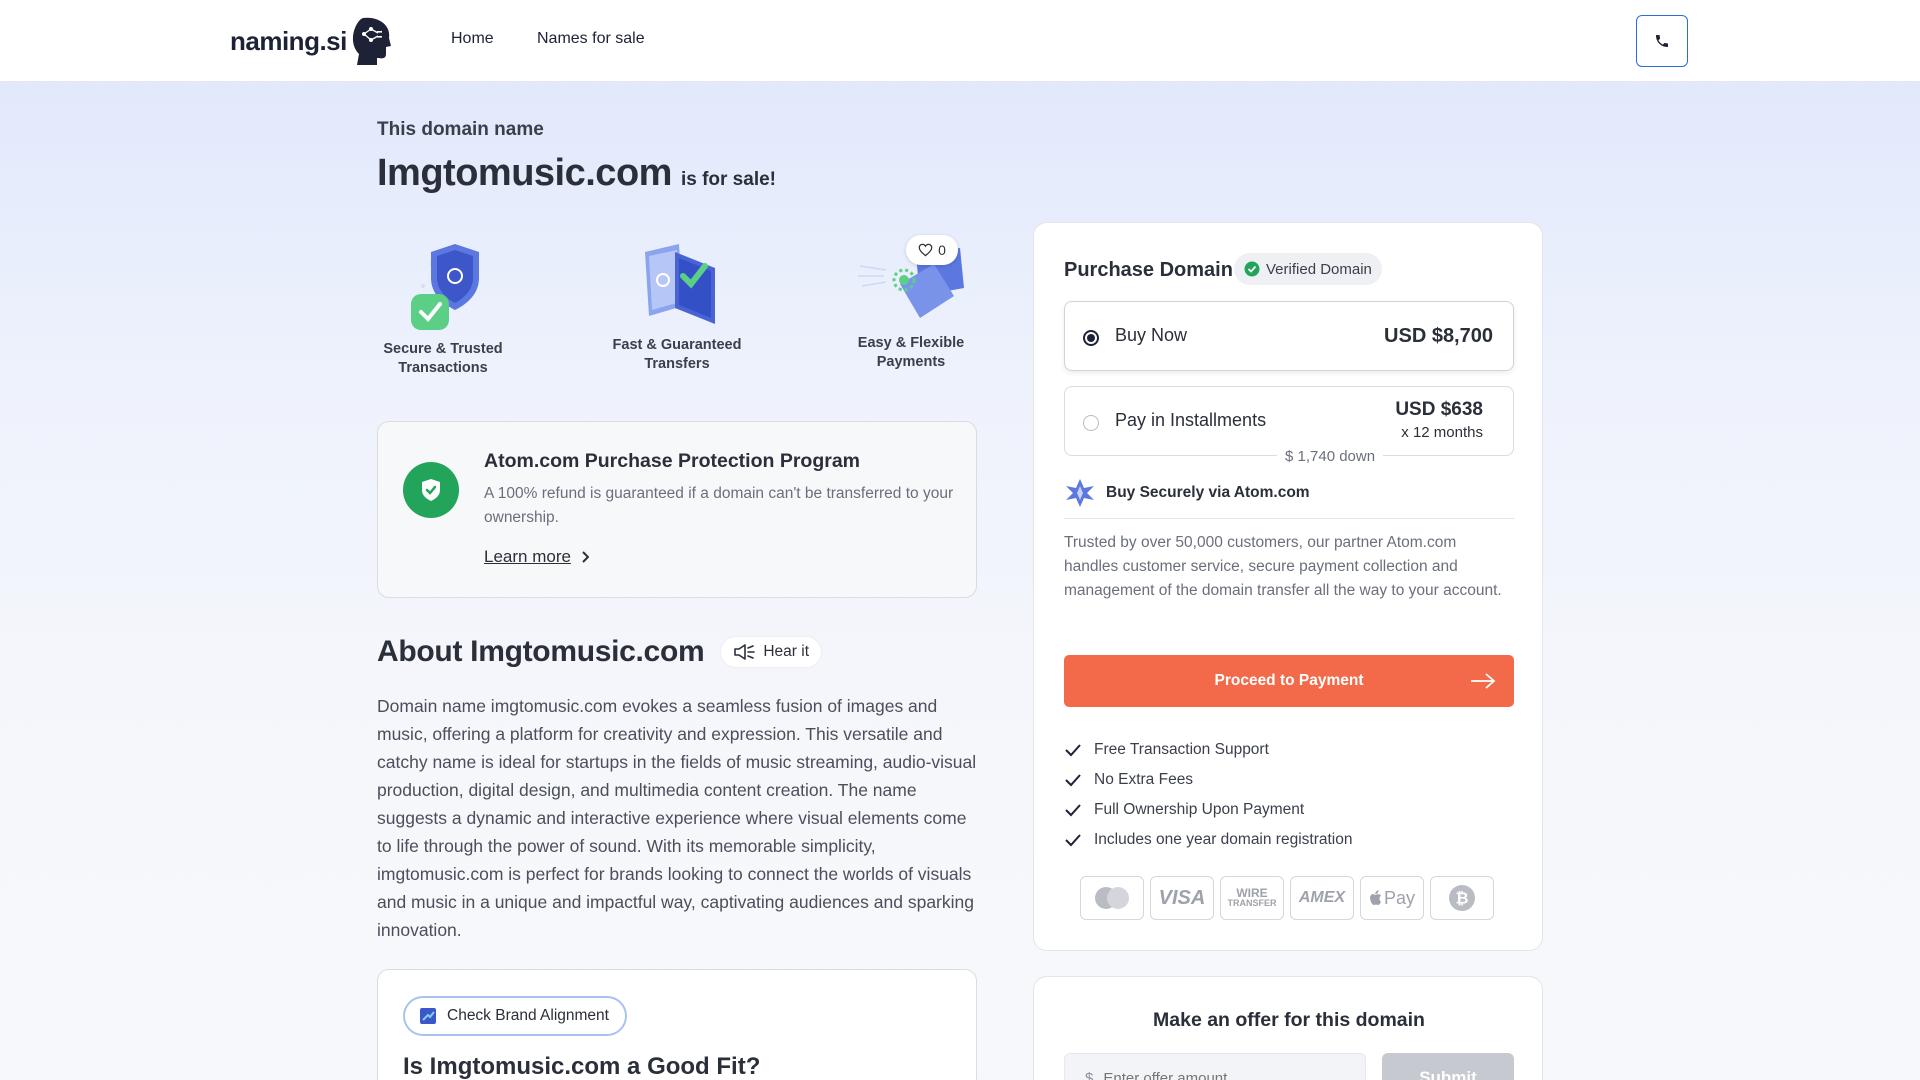 This screenshot has height=1080, width=1920. I want to click on heart-icon, so click(925, 250).